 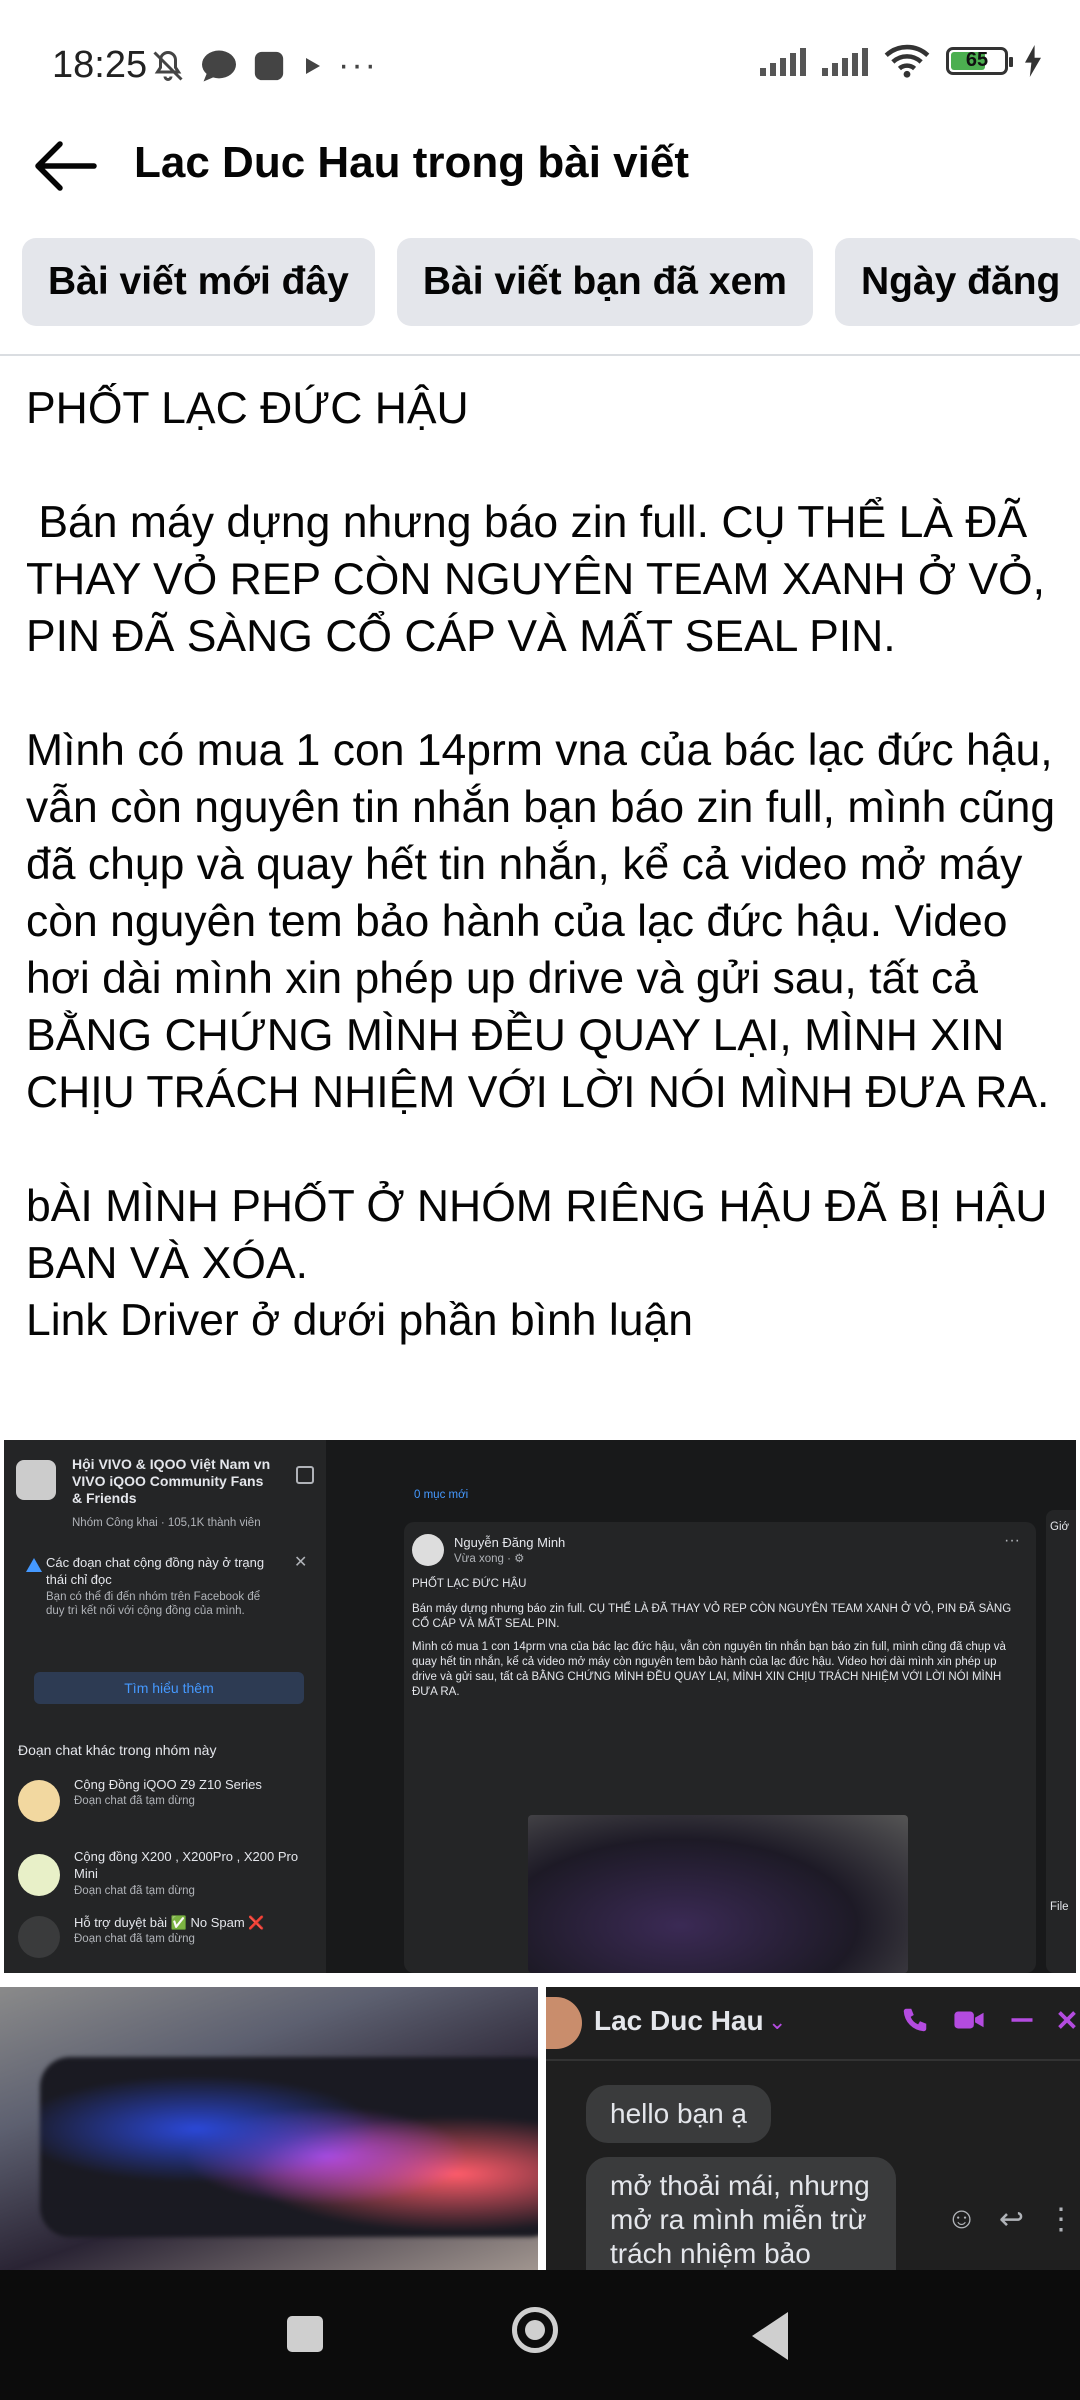 I want to click on wifi-icon, so click(x=907, y=61).